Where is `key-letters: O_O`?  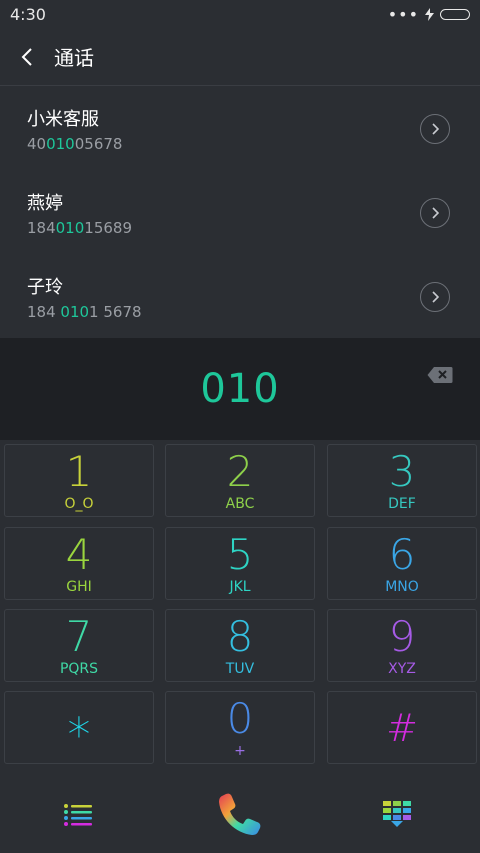 key-letters: O_O is located at coordinates (79, 503).